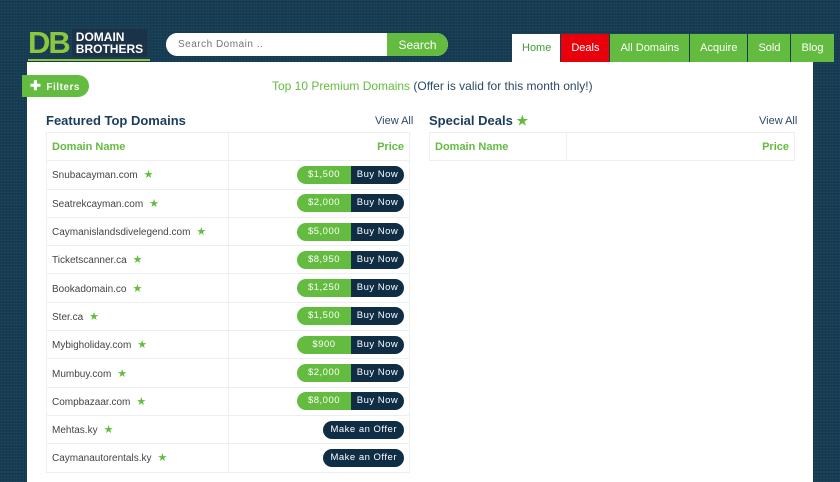 This screenshot has width=840, height=482. I want to click on price-label: $1,250, so click(324, 288).